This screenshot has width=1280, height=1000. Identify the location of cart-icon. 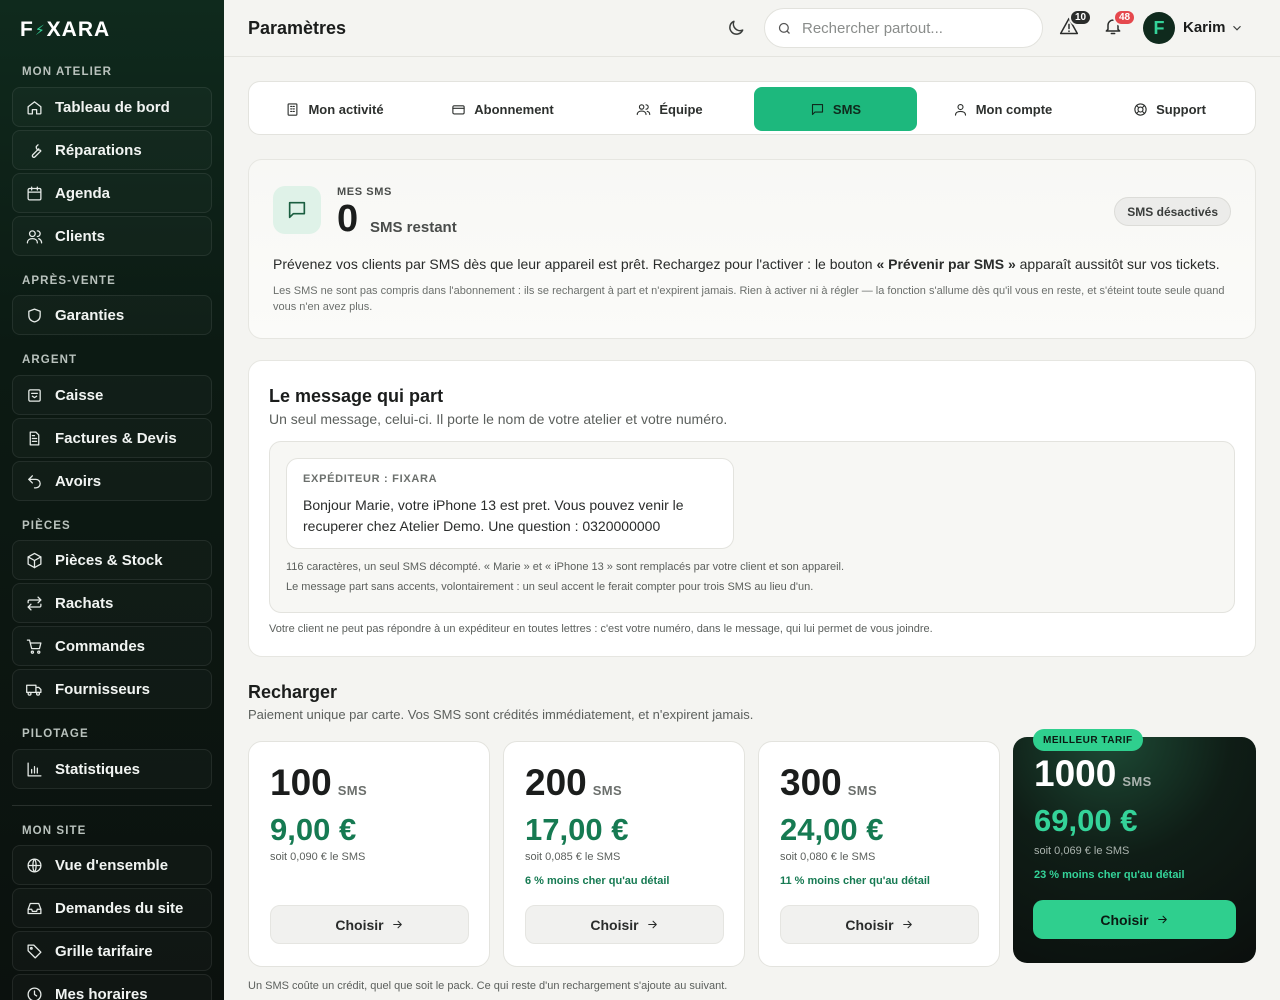
(34, 646).